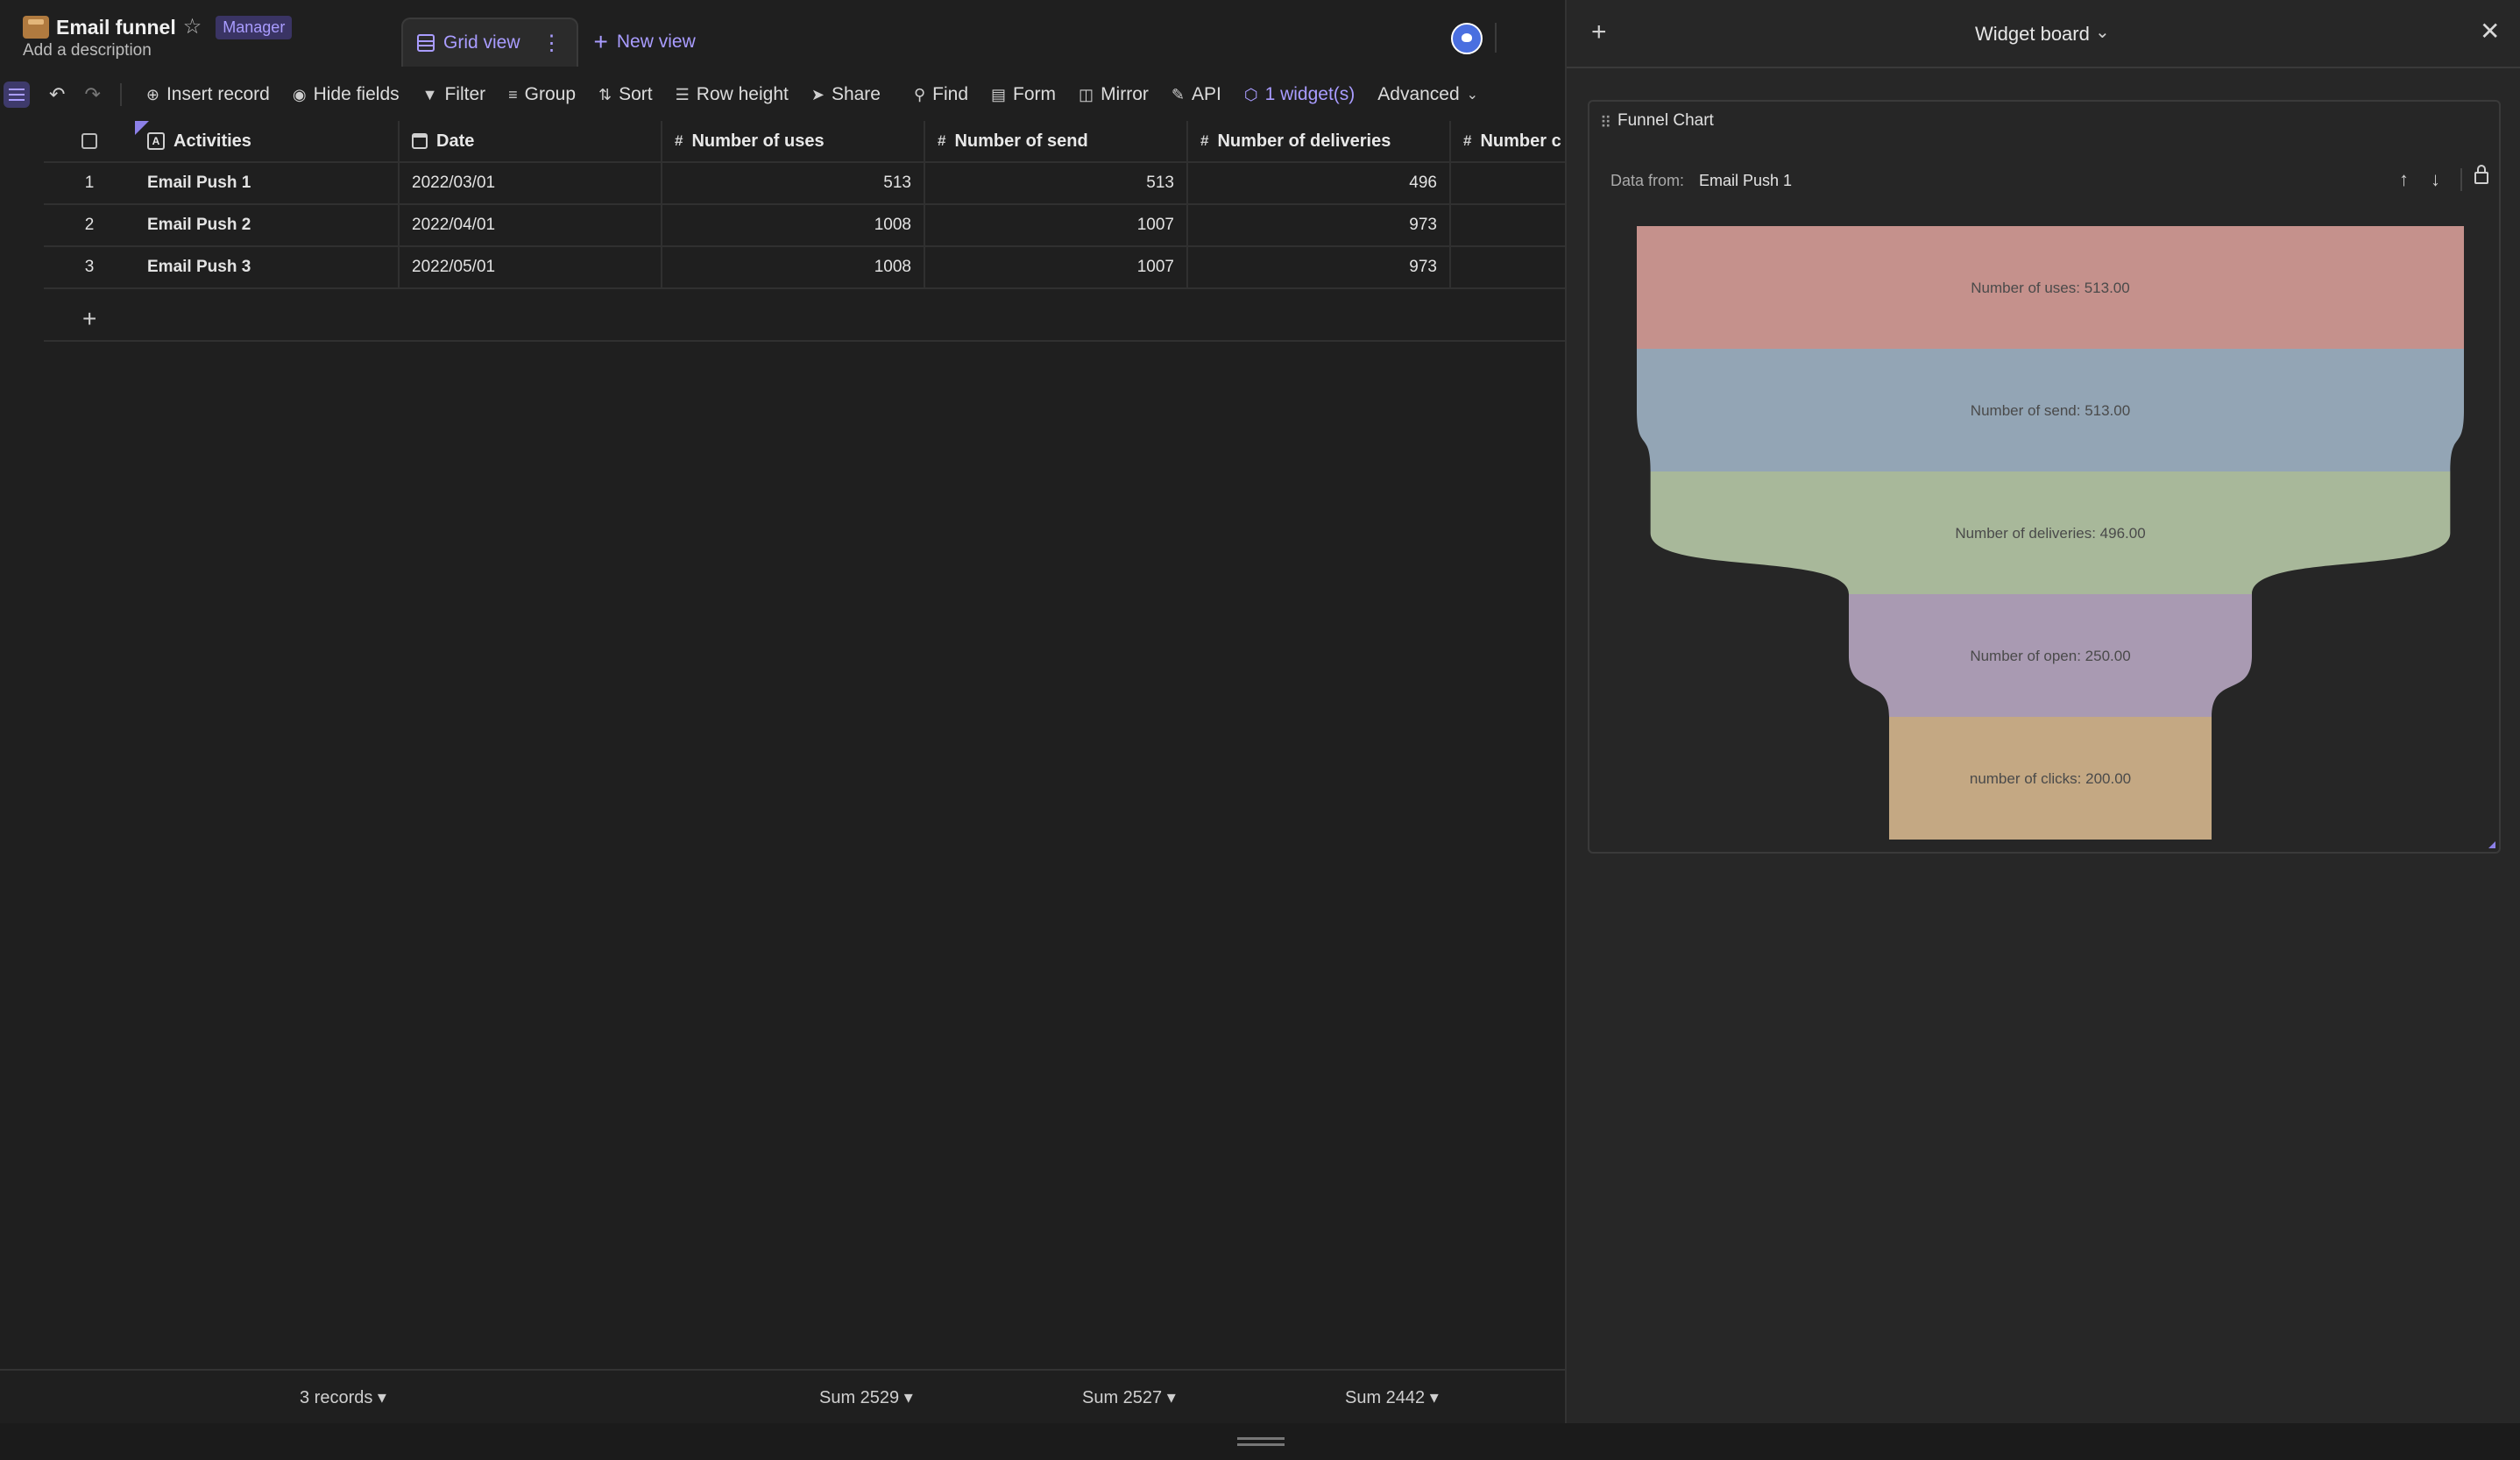 This screenshot has width=2520, height=1460. What do you see at coordinates (552, 43) in the screenshot?
I see `more-vertical-icon: ⋮` at bounding box center [552, 43].